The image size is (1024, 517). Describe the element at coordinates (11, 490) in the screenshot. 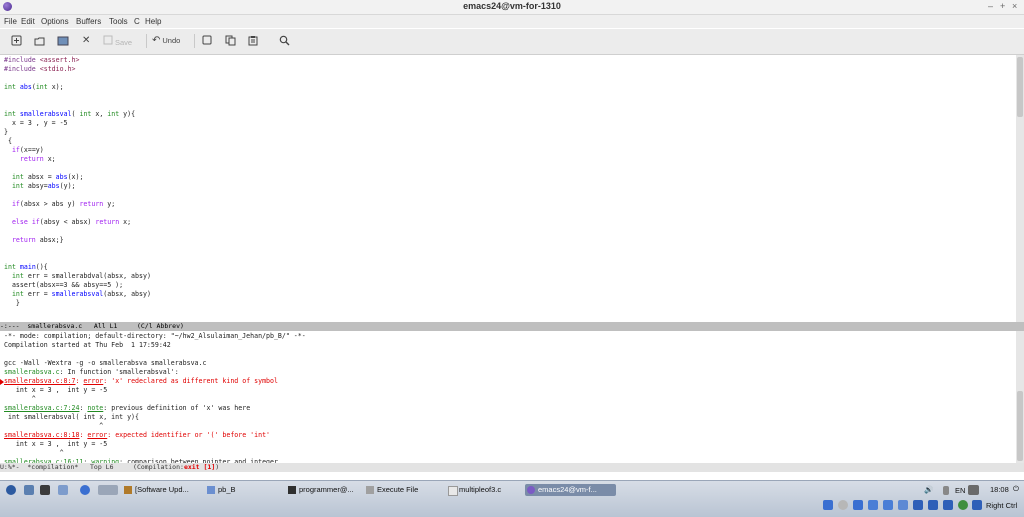

I see `start-menu-icon` at that location.